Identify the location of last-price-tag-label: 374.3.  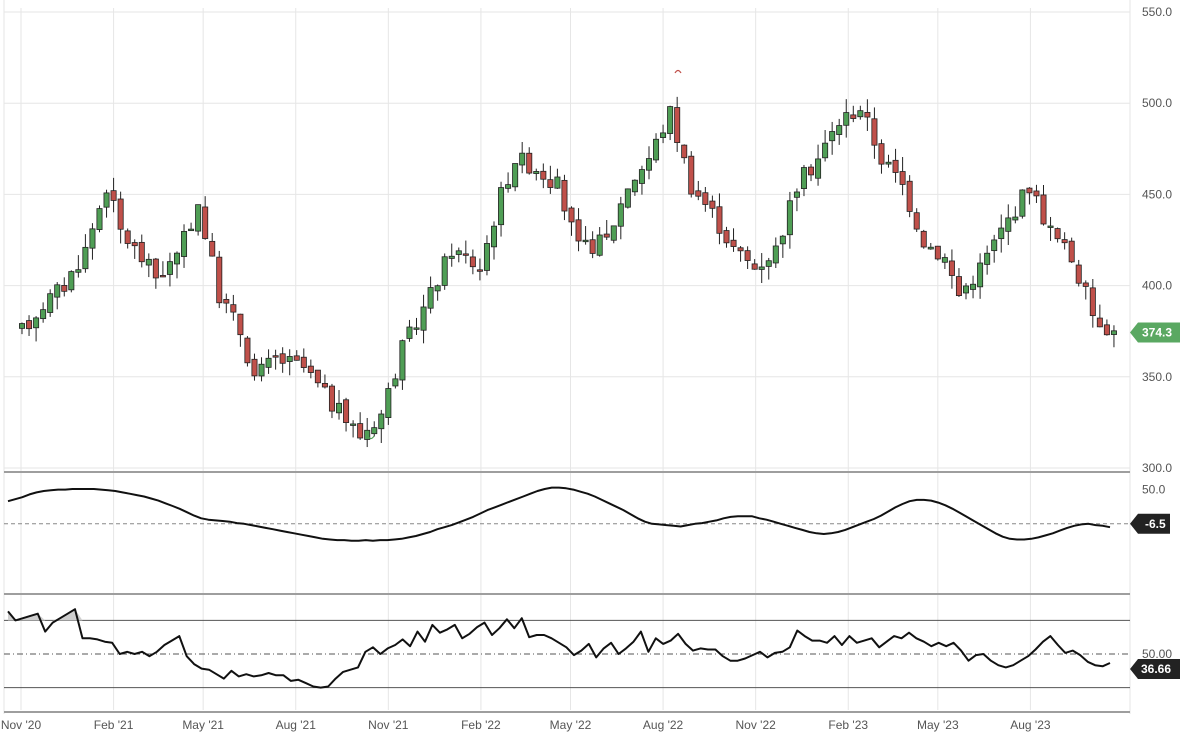
(1157, 332).